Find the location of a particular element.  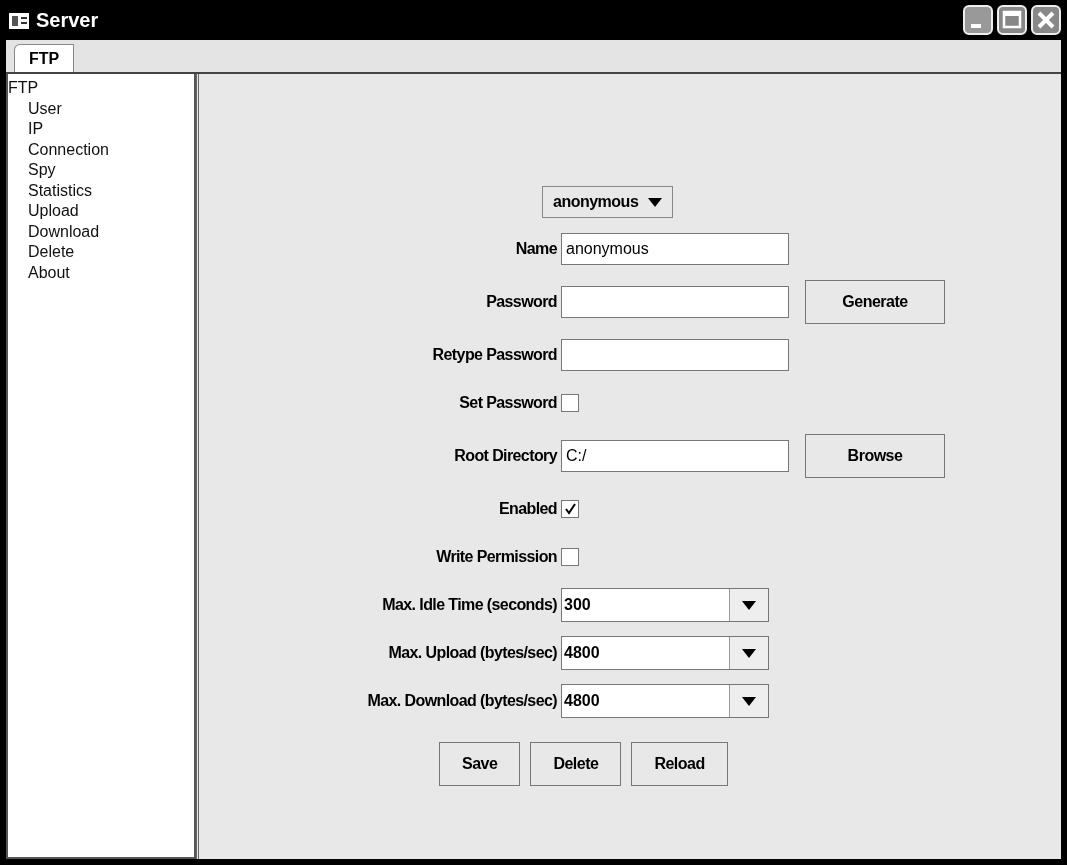

tree-item: FTP is located at coordinates (101, 88).